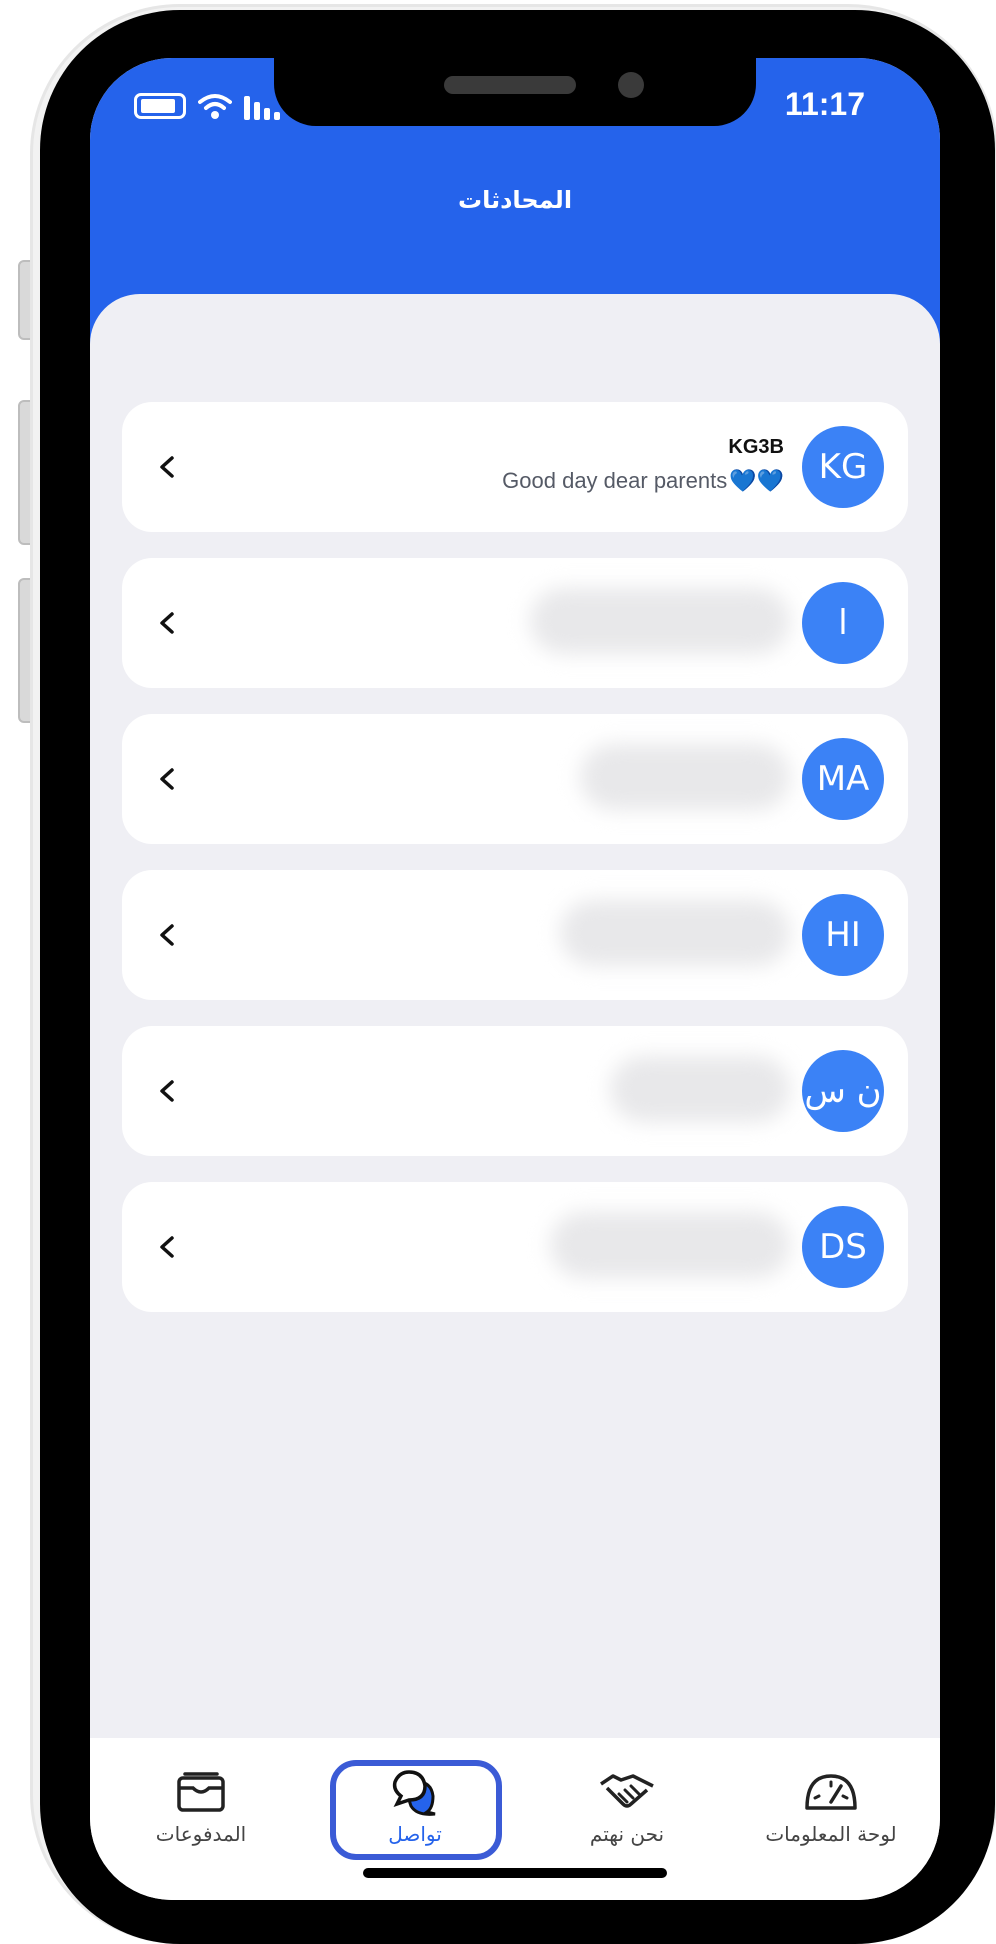 Image resolution: width=996 pixels, height=1944 pixels. What do you see at coordinates (515, 1873) in the screenshot?
I see `home-indicator` at bounding box center [515, 1873].